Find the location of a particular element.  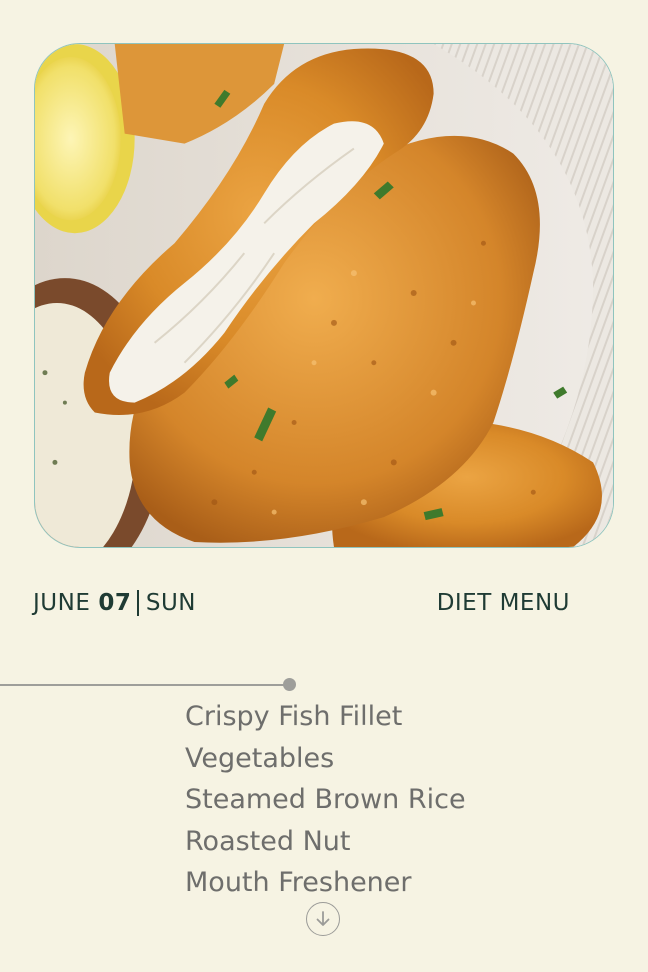

date-weekday: SUN is located at coordinates (171, 603).